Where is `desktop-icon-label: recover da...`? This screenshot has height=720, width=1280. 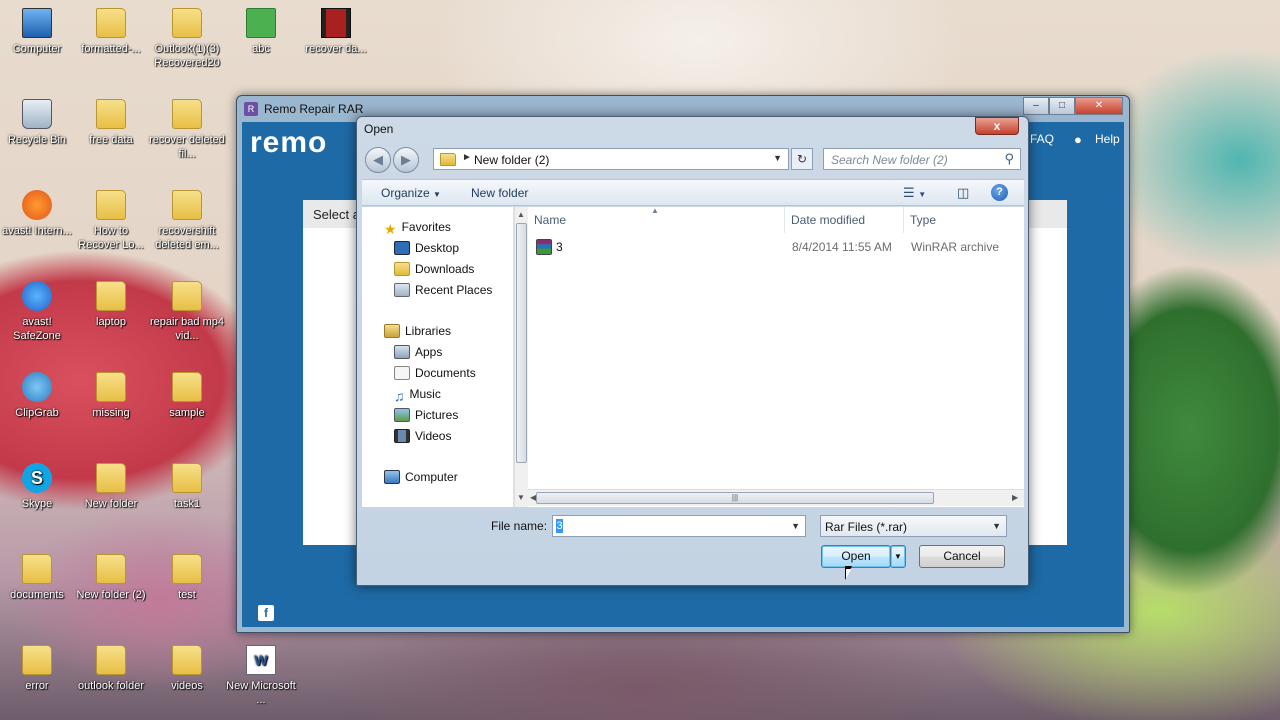 desktop-icon-label: recover da... is located at coordinates (336, 49).